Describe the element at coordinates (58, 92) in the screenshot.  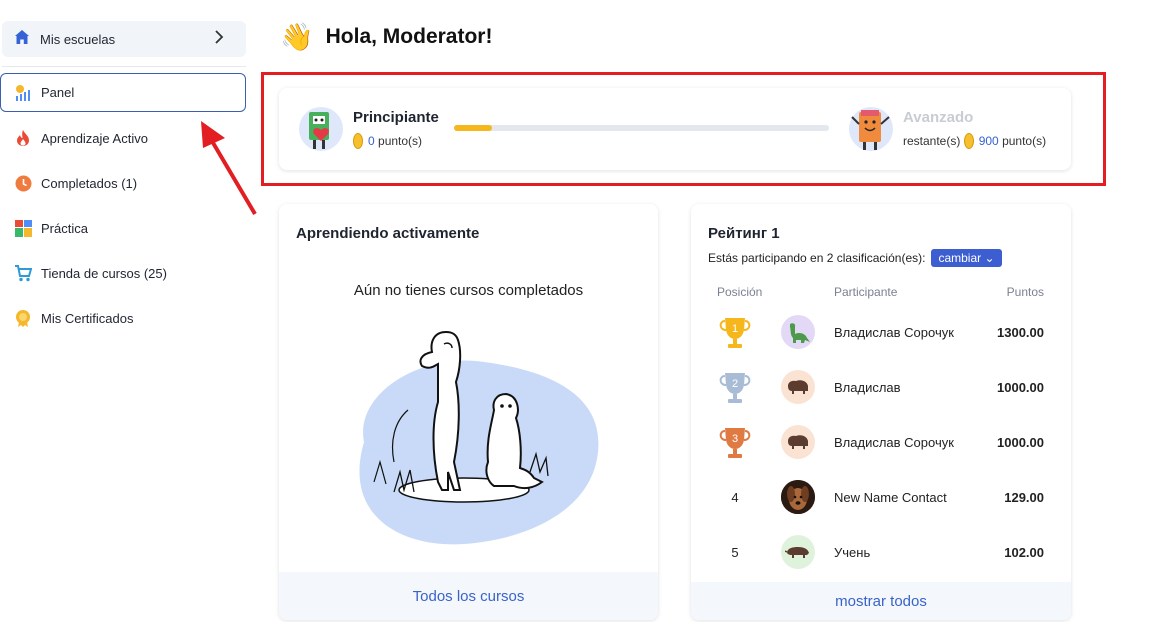
I see `sidebar-item-label: Panel` at that location.